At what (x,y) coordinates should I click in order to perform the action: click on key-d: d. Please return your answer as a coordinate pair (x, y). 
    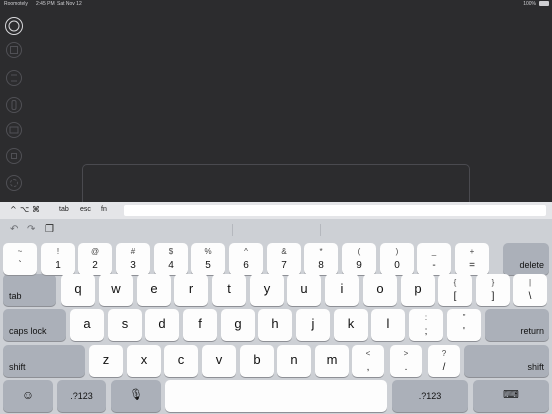
    Looking at the image, I should click on (162, 325).